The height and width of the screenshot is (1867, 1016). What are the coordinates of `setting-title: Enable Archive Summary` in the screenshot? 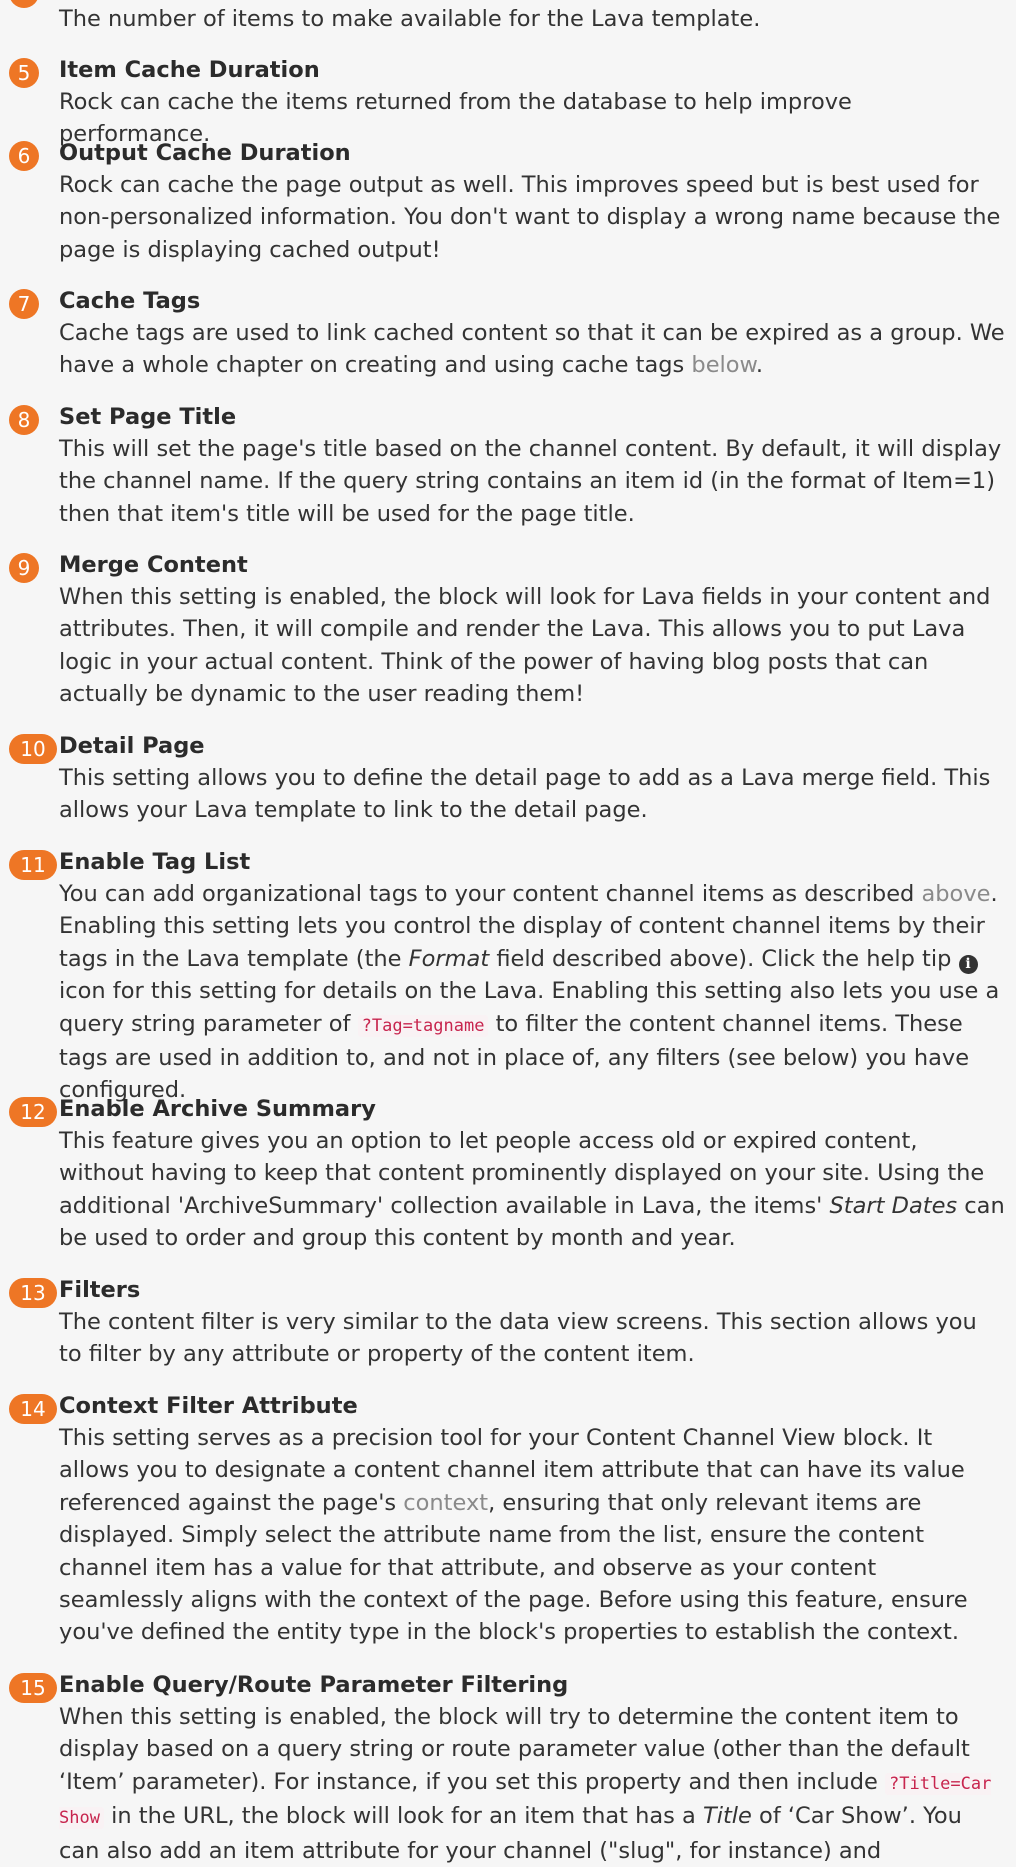 It's located at (217, 1109).